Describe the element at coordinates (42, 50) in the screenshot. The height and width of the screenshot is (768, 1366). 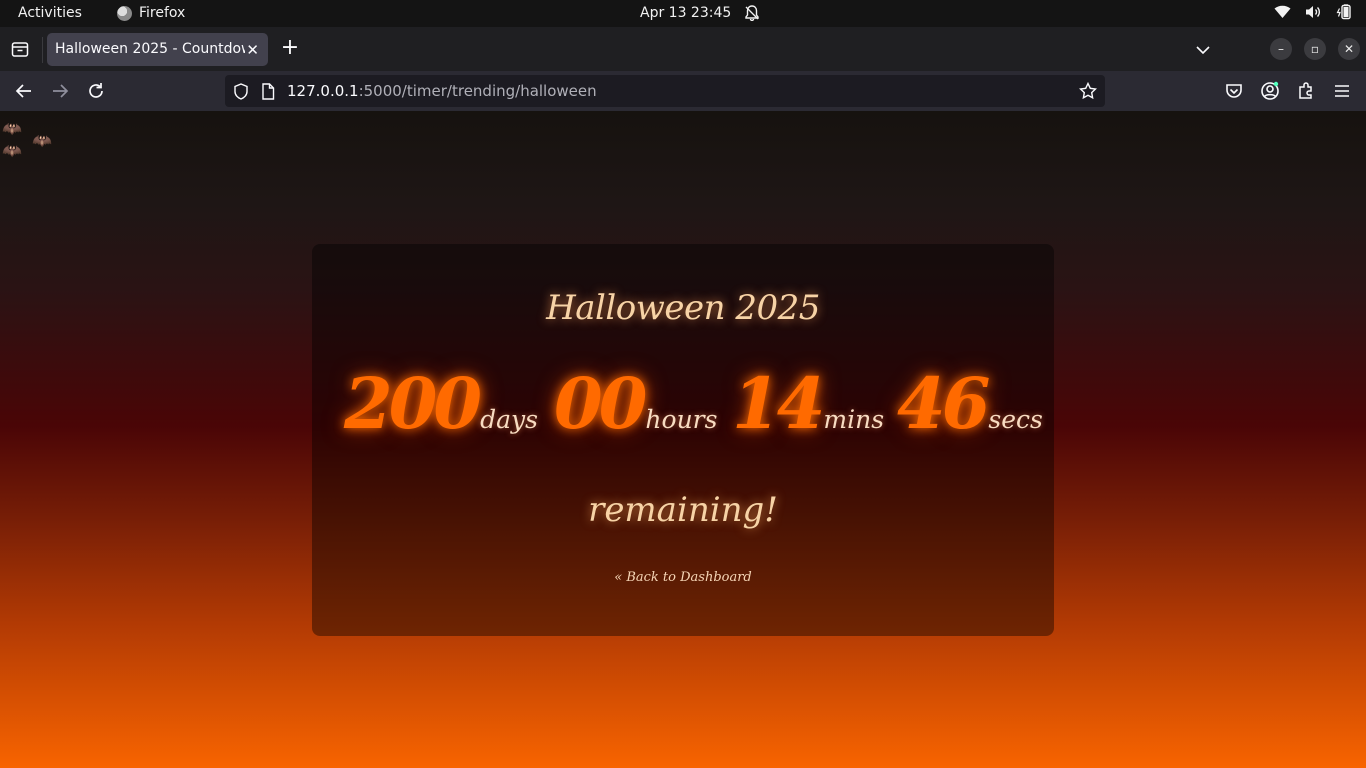
I see `tab-divider` at that location.